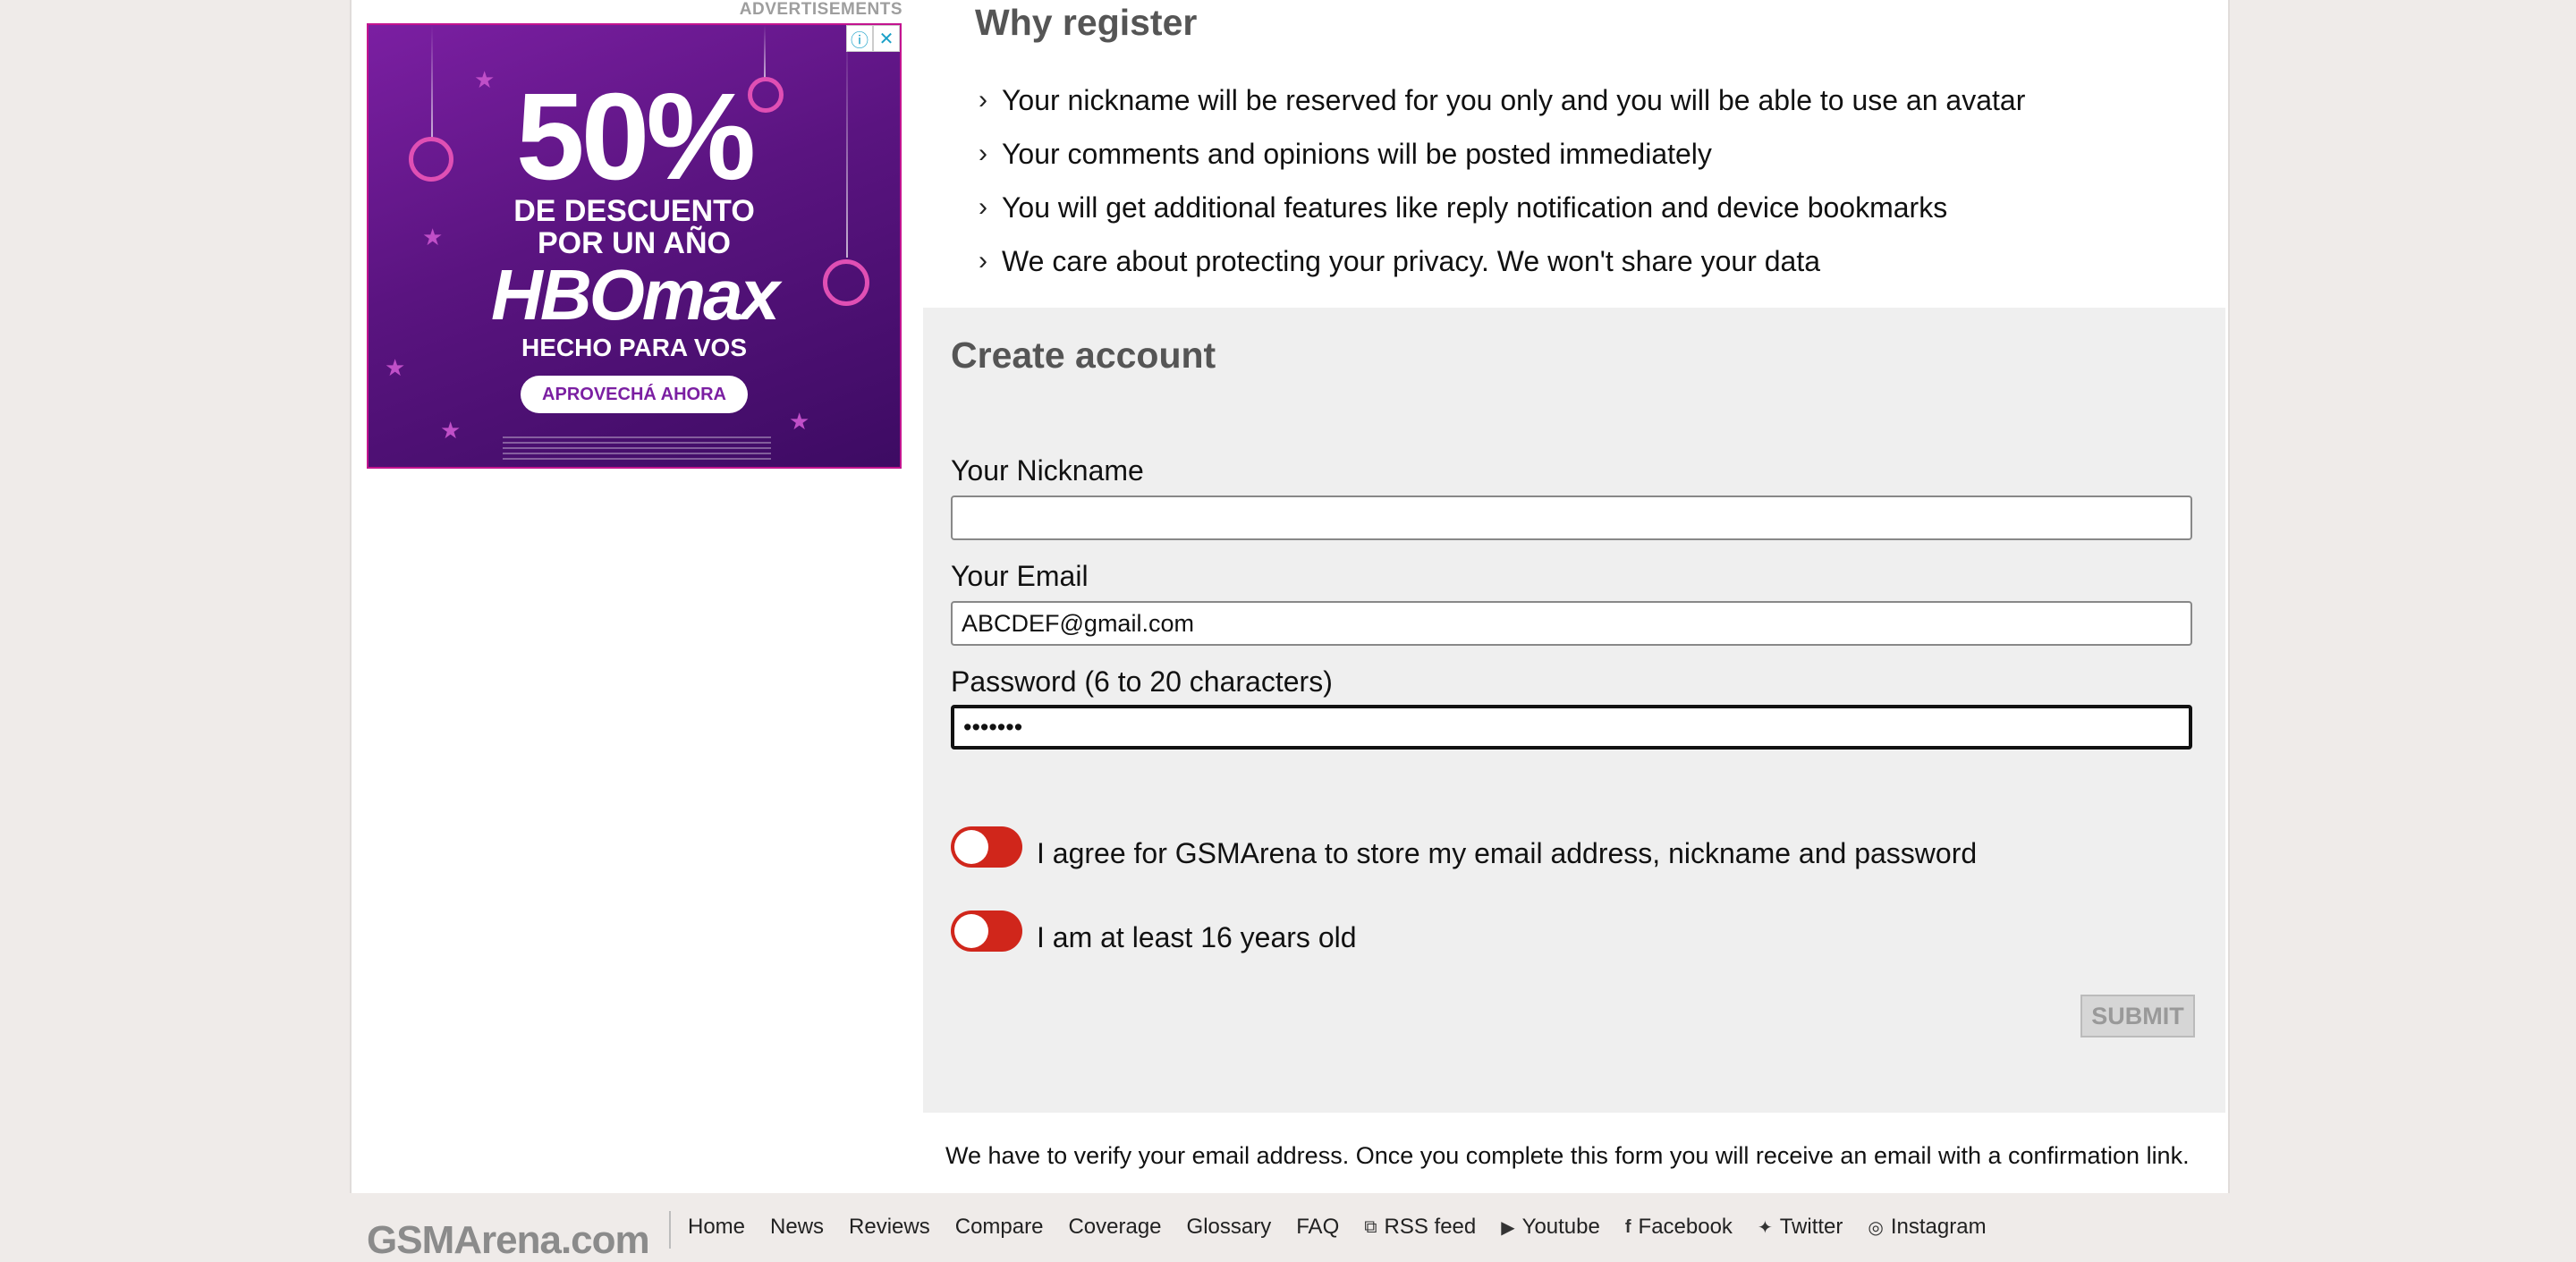 Image resolution: width=2576 pixels, height=1262 pixels. I want to click on email-input, so click(1571, 623).